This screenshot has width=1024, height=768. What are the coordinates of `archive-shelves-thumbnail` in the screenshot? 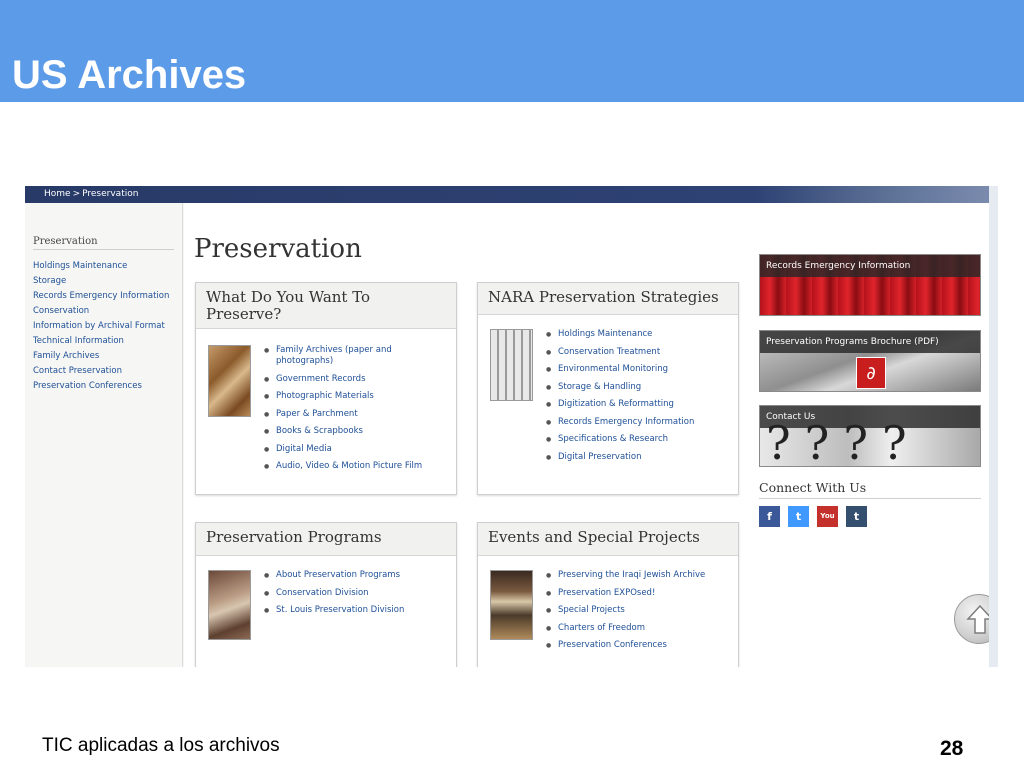 It's located at (511, 365).